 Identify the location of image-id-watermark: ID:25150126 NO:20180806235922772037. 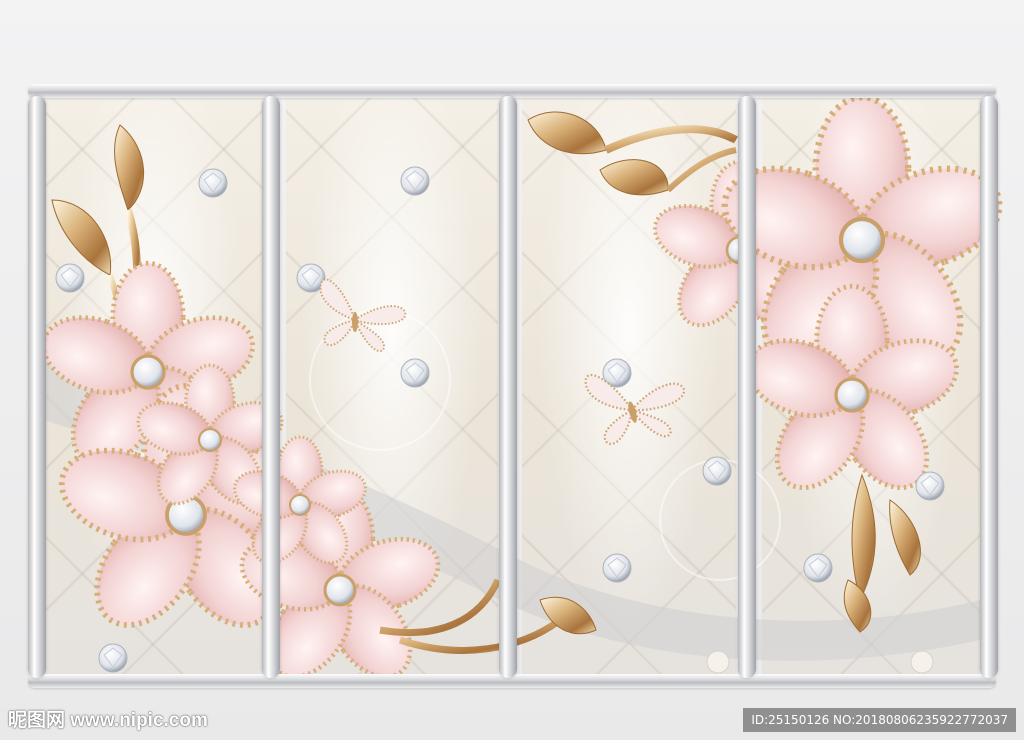
(879, 720).